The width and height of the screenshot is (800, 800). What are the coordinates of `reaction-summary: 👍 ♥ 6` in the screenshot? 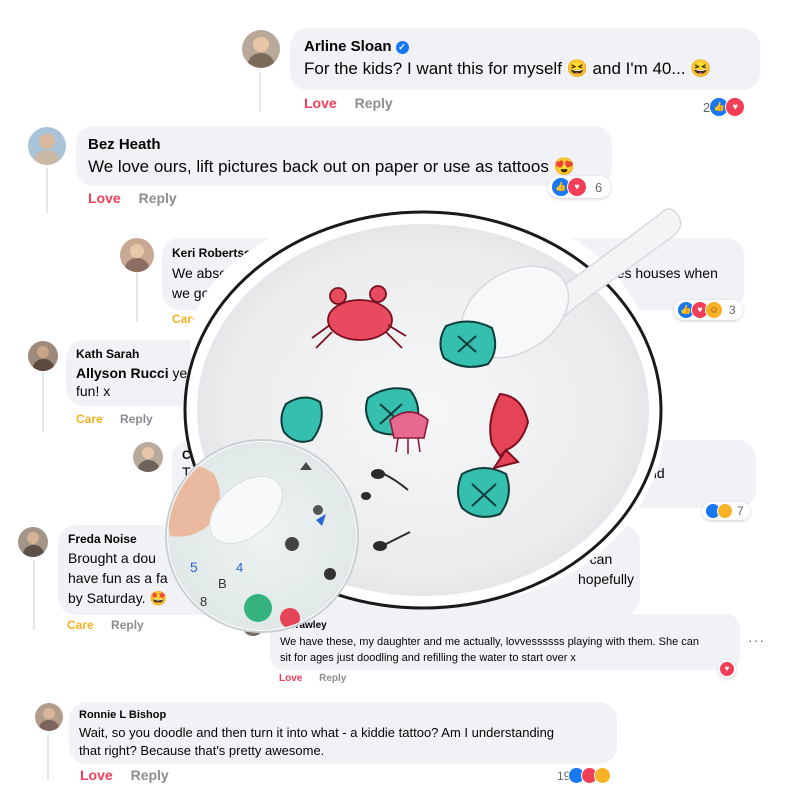 It's located at (580, 187).